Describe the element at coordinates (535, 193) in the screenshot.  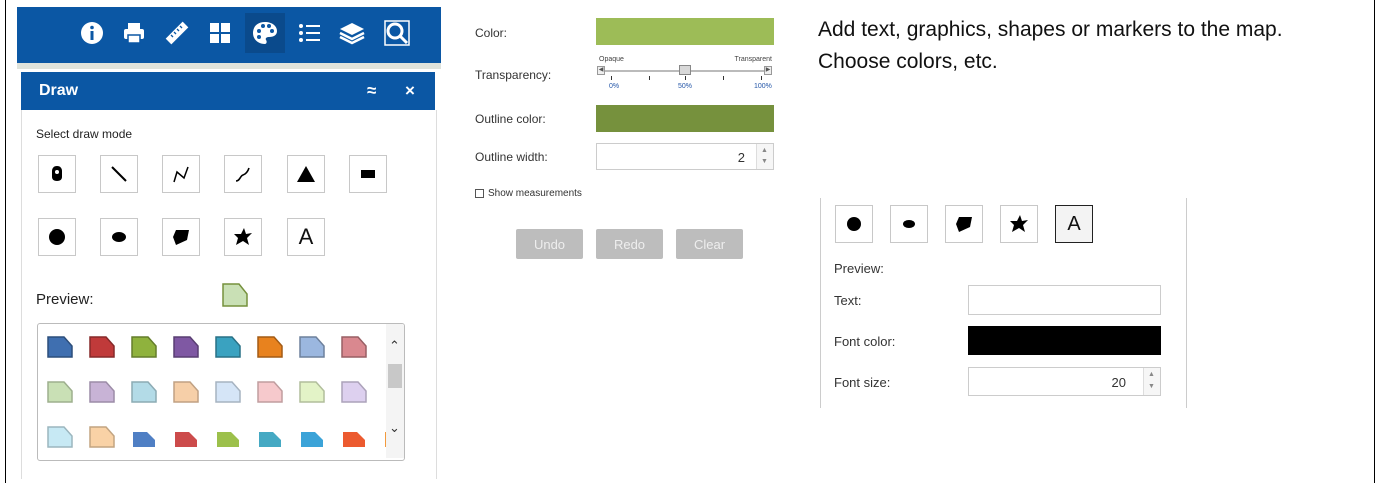
I see `show-measurements-label: Show measurements` at that location.